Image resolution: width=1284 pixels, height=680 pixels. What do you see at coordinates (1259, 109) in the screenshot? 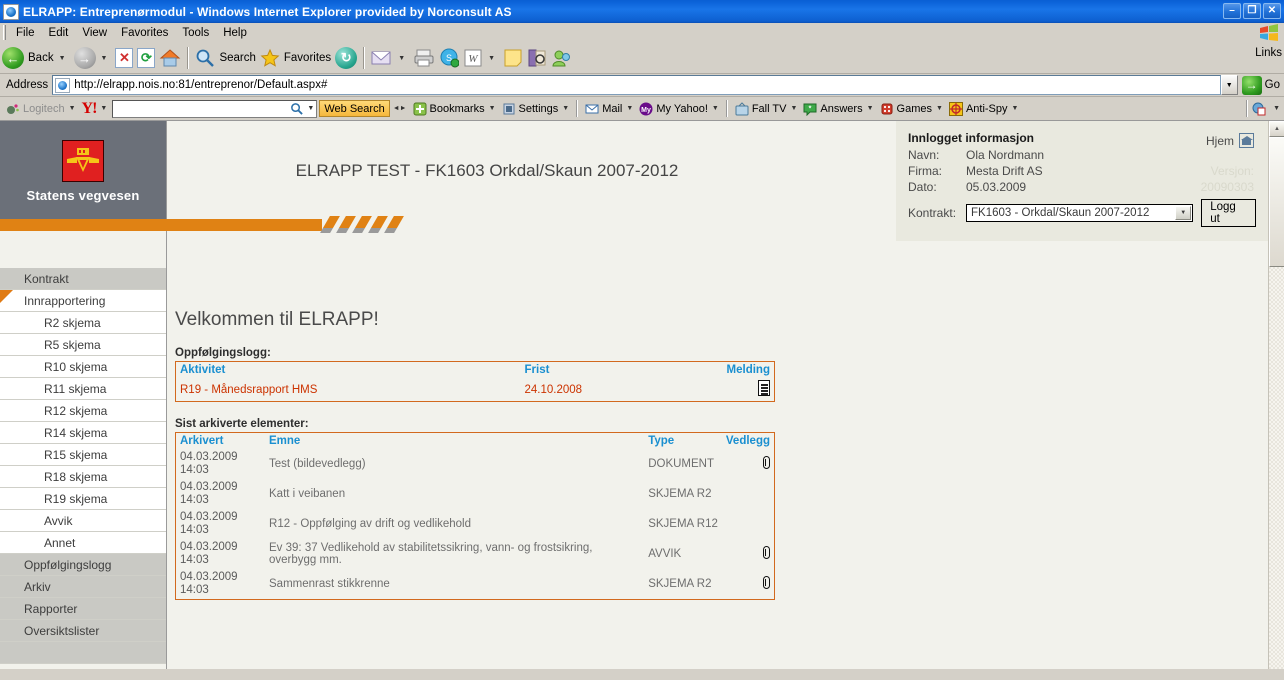
I see `pdf-globe-icon` at bounding box center [1259, 109].